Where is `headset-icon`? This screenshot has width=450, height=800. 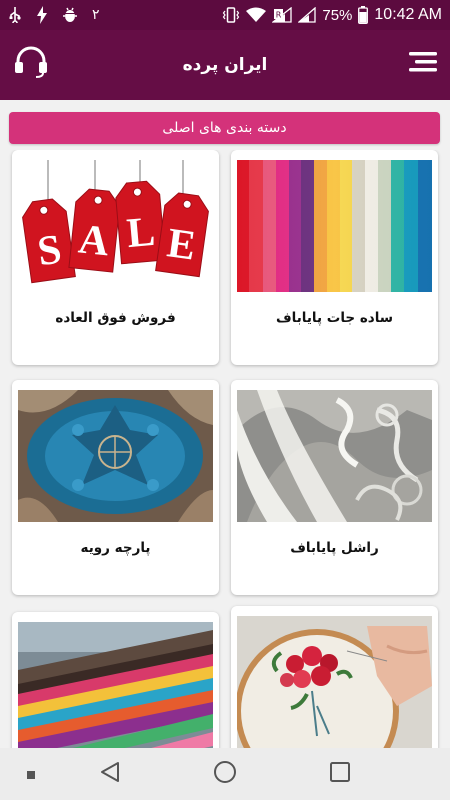 headset-icon is located at coordinates (31, 64).